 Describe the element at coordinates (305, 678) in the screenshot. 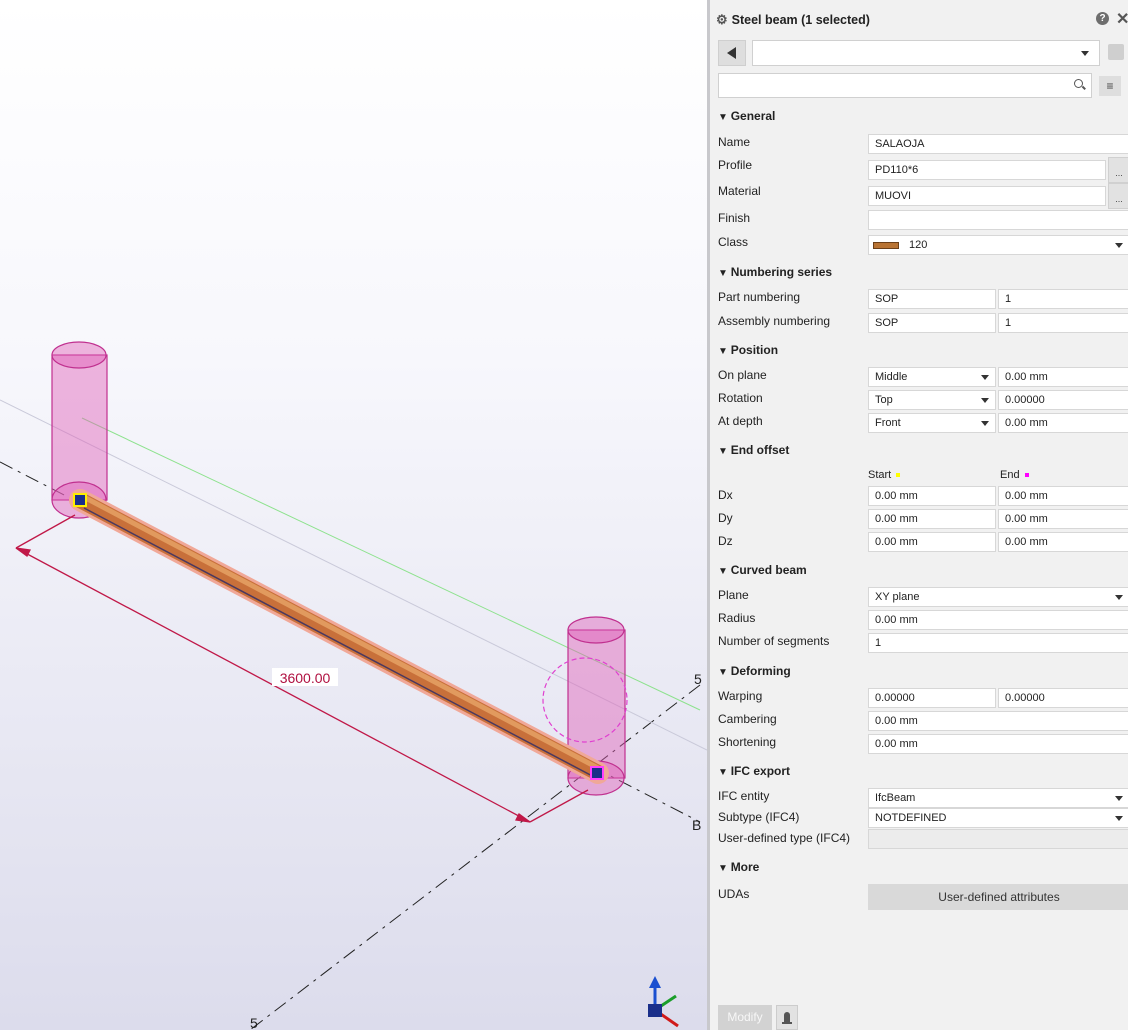

I see `dimension-label: 3600.00` at that location.